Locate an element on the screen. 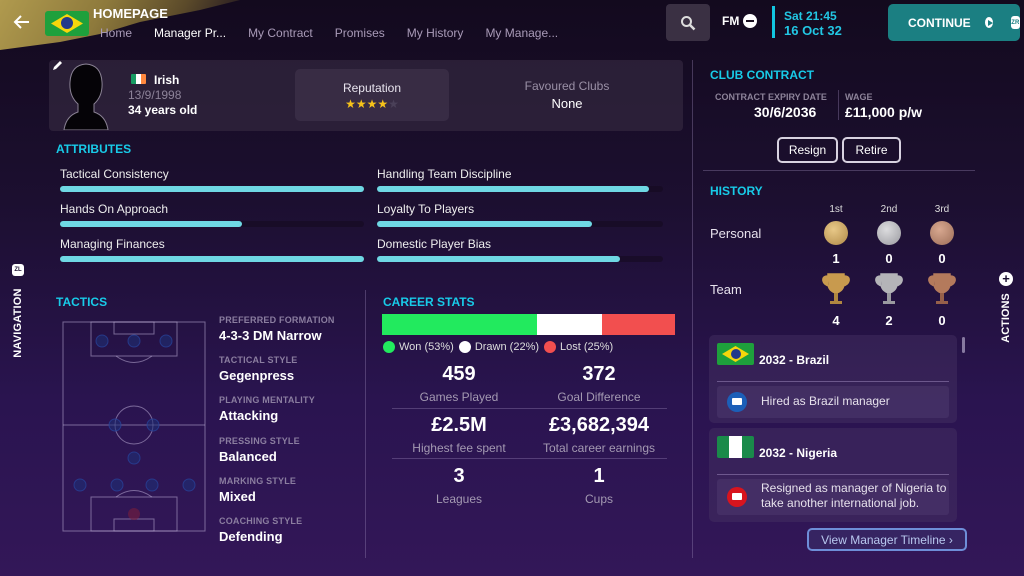 The height and width of the screenshot is (576, 1024). tactic-value: Balanced is located at coordinates (248, 456).